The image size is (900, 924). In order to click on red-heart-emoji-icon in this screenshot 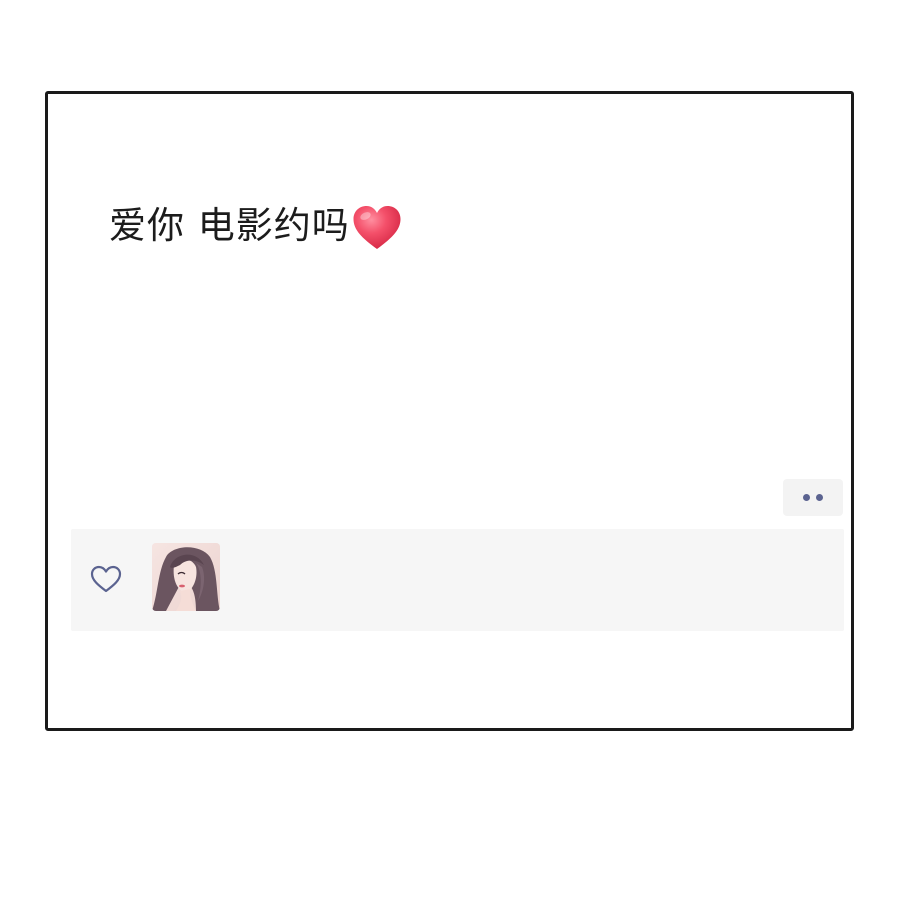, I will do `click(377, 227)`.